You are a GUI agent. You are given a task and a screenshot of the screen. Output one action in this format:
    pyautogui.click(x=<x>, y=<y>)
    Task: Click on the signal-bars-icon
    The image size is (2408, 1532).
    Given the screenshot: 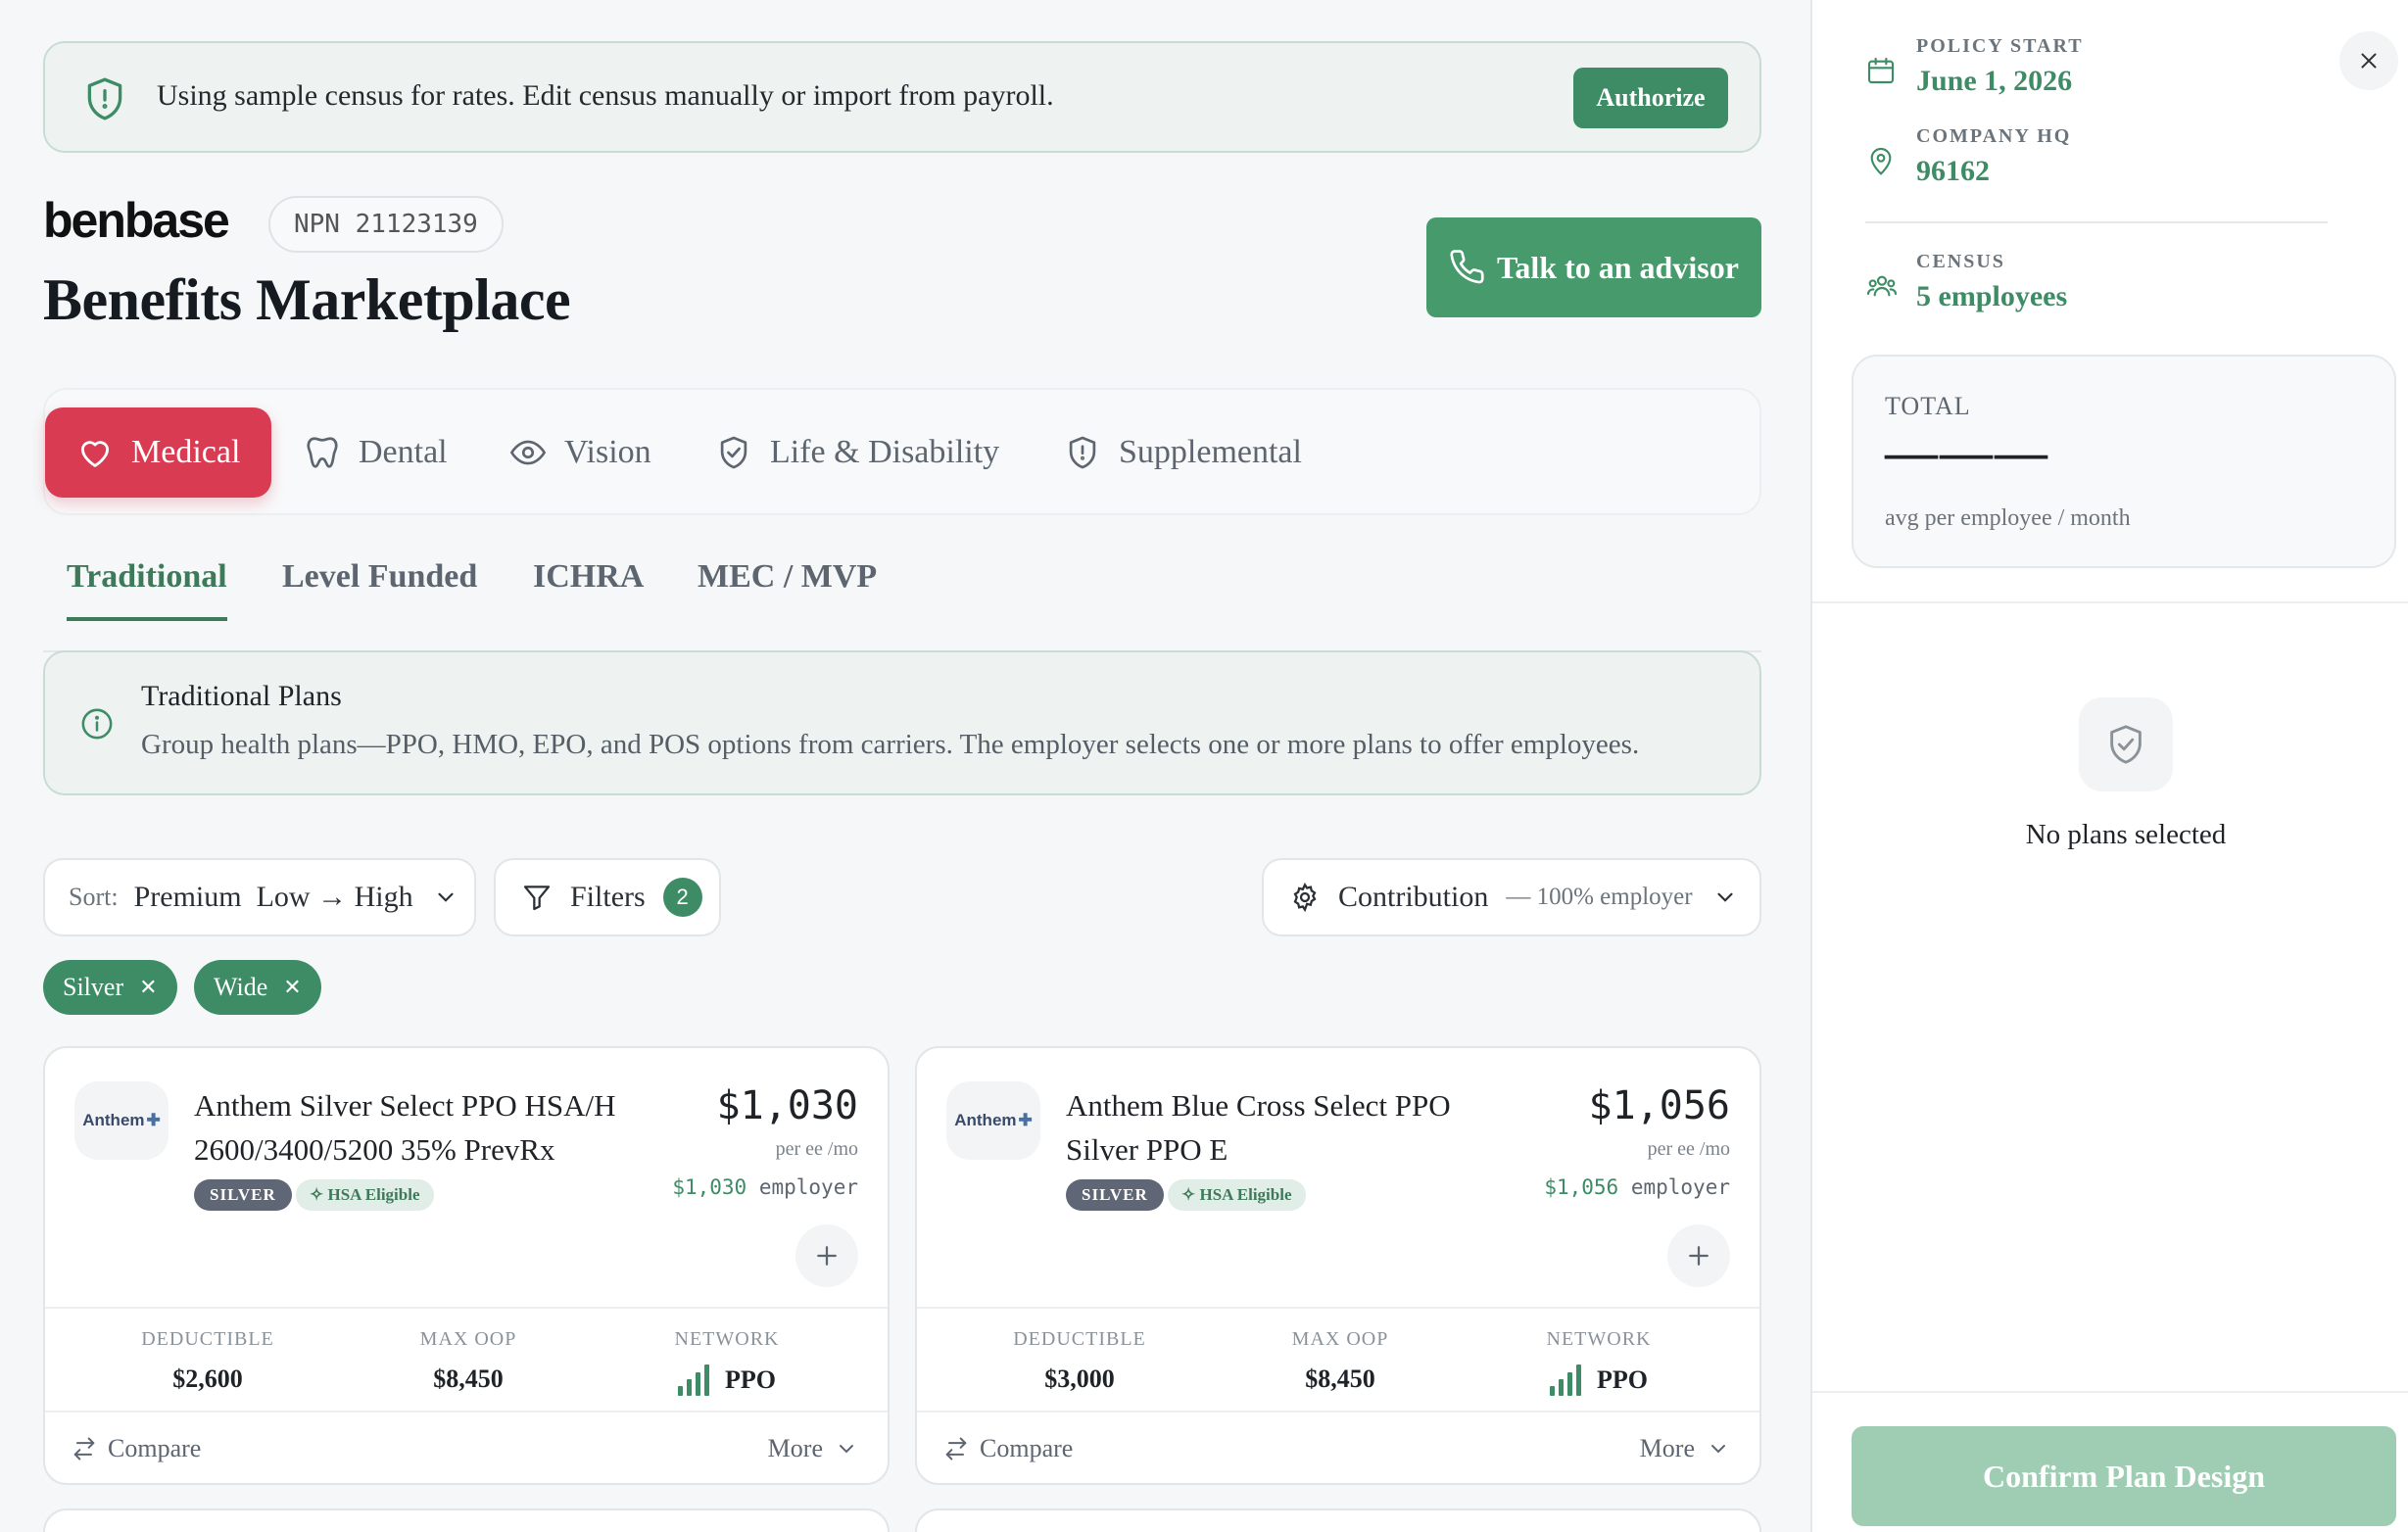 What is the action you would take?
    pyautogui.click(x=1565, y=1380)
    